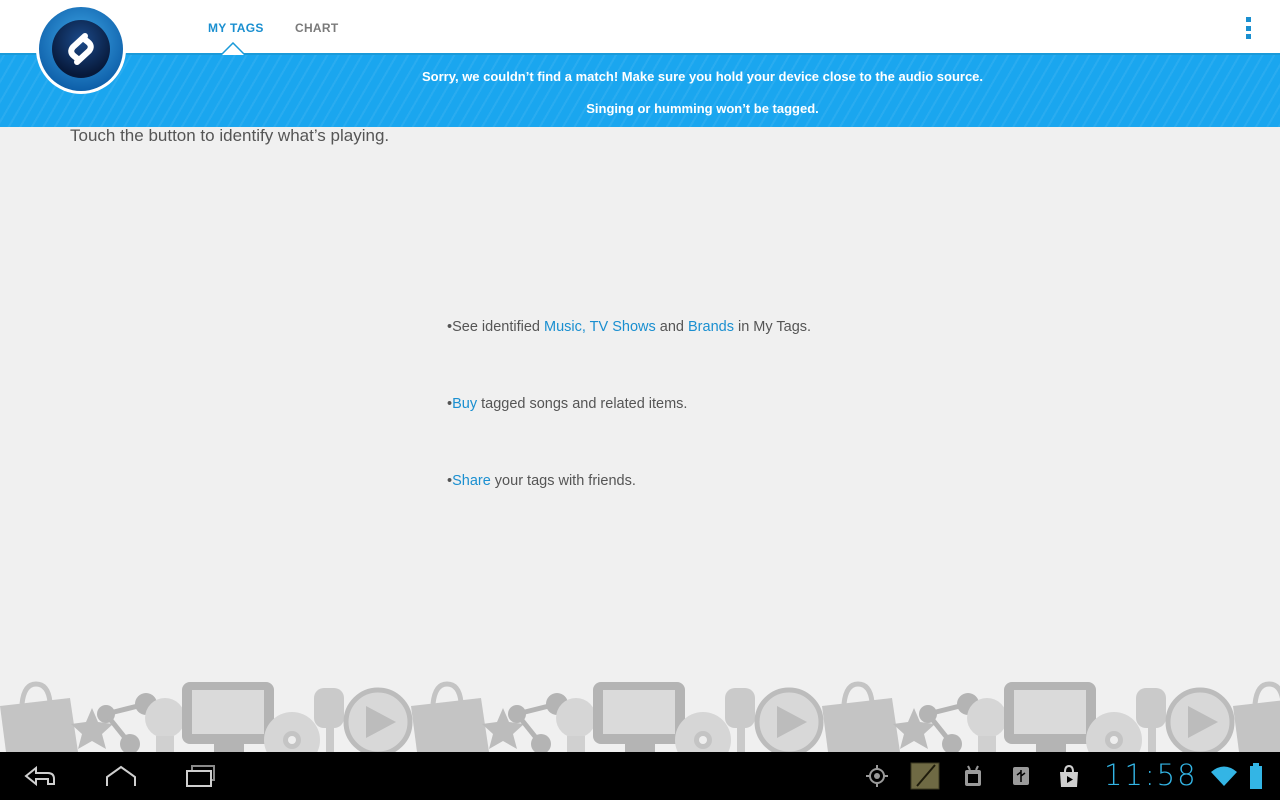 The image size is (1280, 800). What do you see at coordinates (498, 327) in the screenshot?
I see `feature-text: See identified` at bounding box center [498, 327].